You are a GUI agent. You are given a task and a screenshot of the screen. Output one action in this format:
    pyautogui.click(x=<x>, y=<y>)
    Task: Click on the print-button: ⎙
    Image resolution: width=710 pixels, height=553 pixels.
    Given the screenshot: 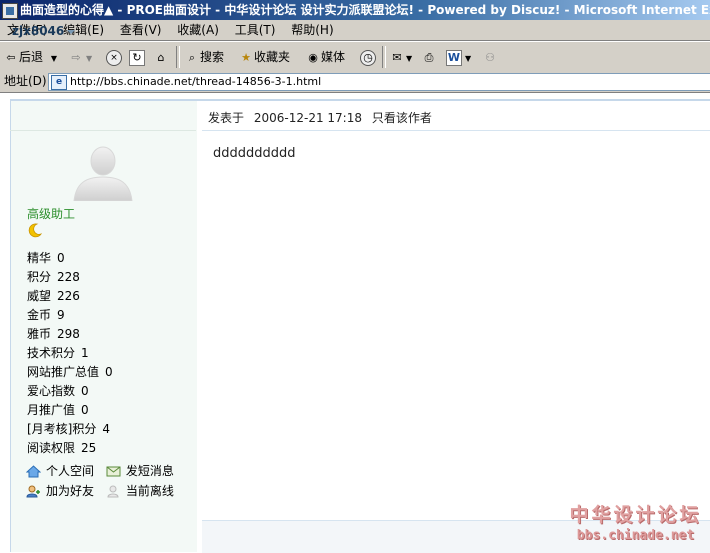 What is the action you would take?
    pyautogui.click(x=429, y=57)
    